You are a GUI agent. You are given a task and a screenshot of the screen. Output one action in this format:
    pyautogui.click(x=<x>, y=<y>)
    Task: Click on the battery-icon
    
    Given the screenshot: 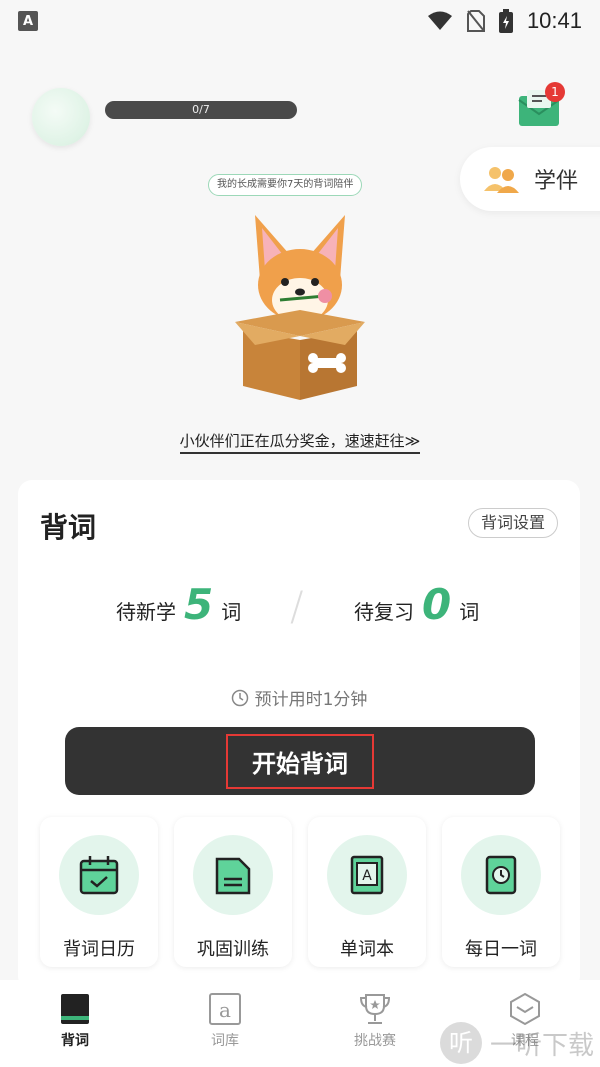 What is the action you would take?
    pyautogui.click(x=505, y=21)
    